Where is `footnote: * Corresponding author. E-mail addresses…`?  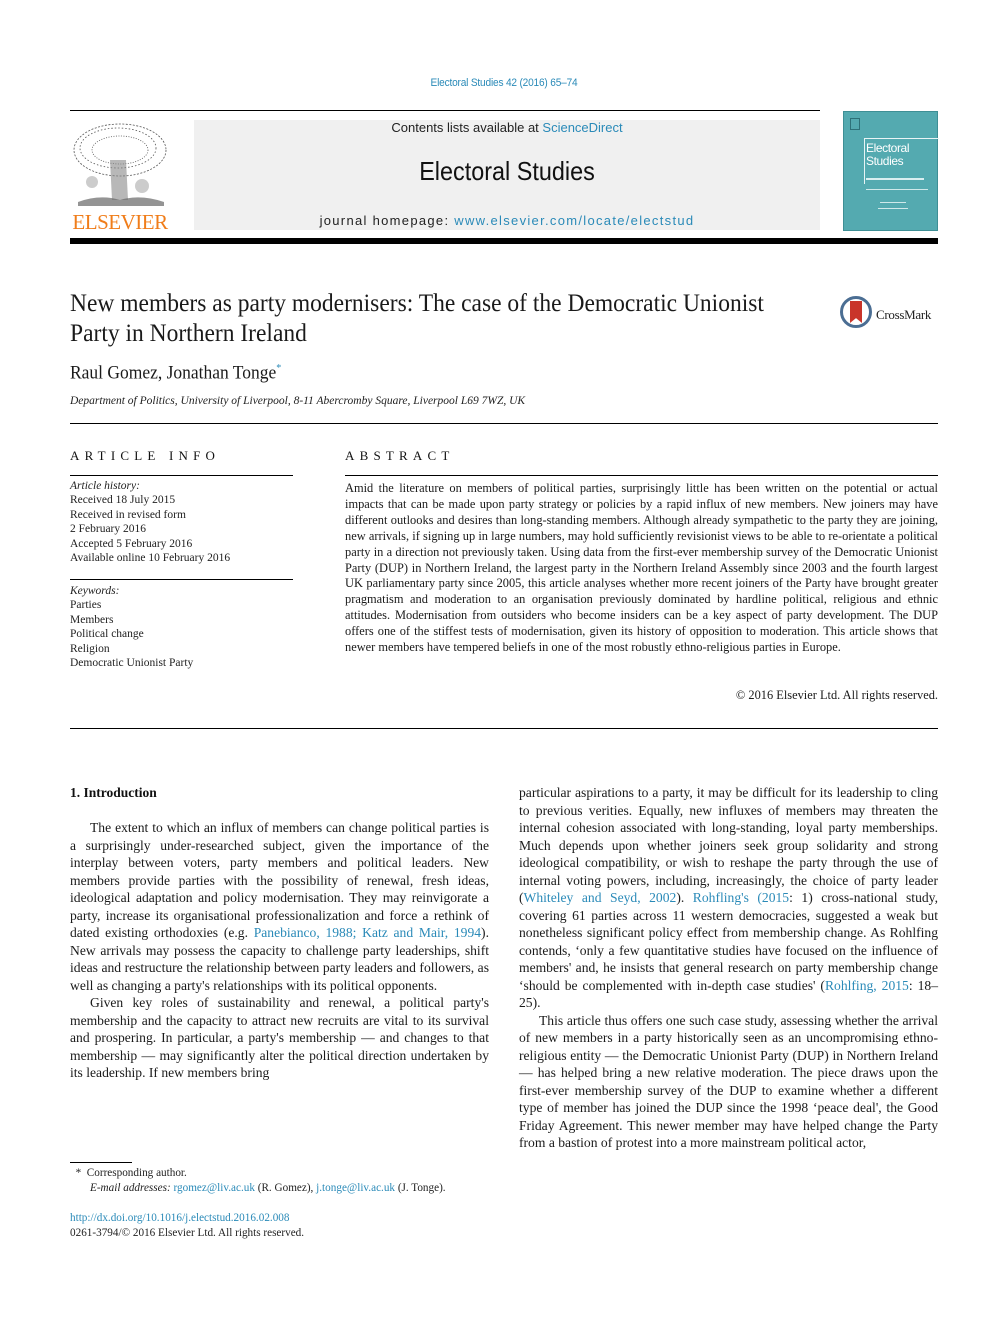
footnote: * Corresponding author. E-mail addresses… is located at coordinates (285, 1181).